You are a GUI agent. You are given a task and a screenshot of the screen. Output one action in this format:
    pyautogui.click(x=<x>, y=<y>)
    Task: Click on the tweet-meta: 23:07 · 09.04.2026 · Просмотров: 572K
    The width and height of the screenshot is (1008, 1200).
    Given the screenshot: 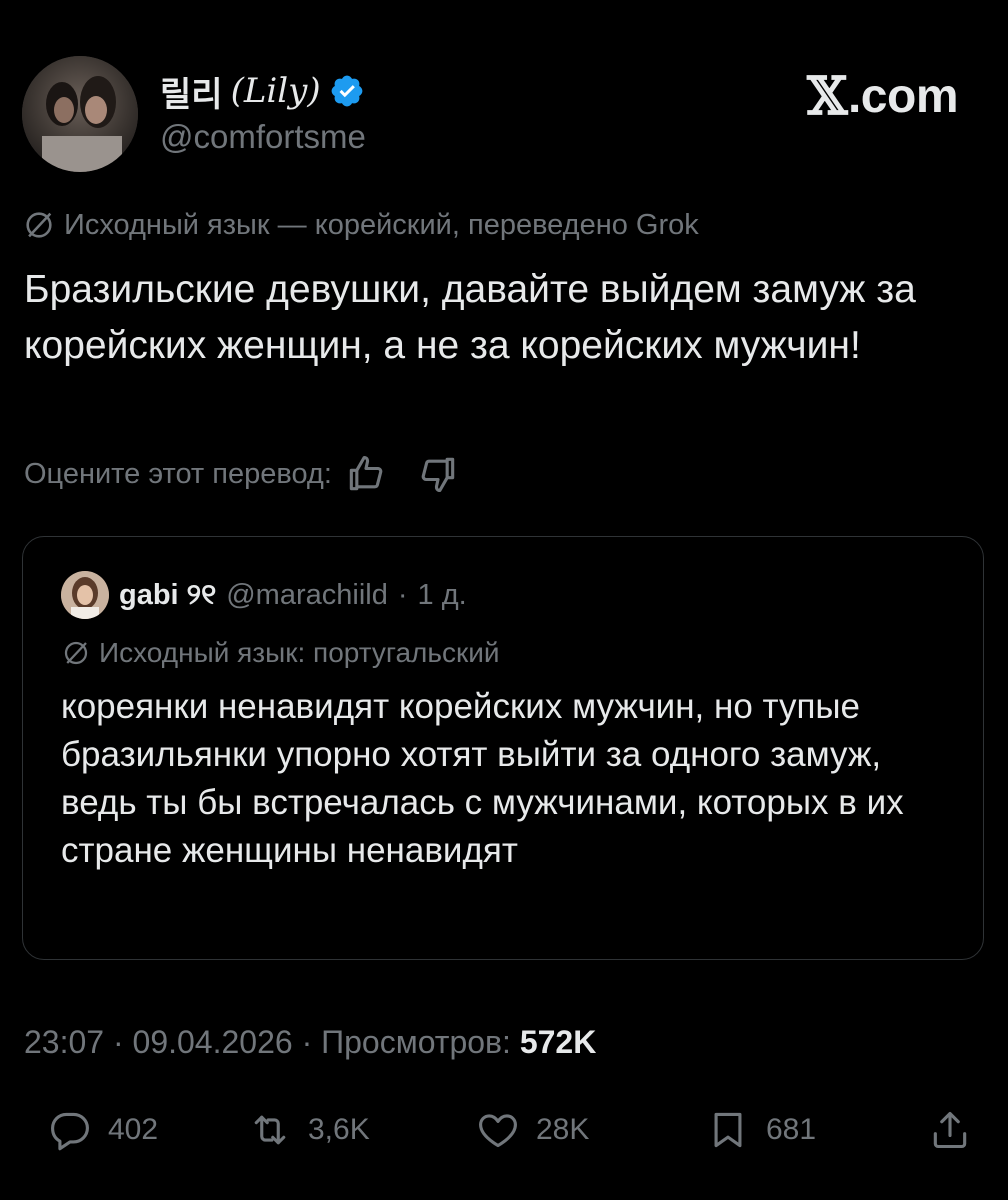 What is the action you would take?
    pyautogui.click(x=310, y=1042)
    